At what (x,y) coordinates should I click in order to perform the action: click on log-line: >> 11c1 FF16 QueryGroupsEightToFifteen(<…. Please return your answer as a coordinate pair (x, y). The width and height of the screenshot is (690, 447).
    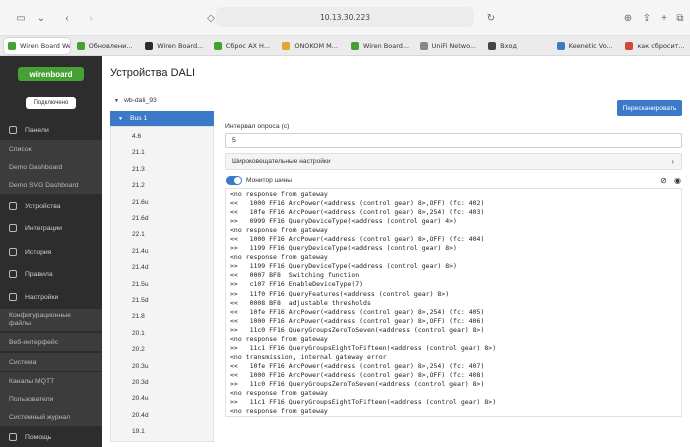
    Looking at the image, I should click on (363, 402).